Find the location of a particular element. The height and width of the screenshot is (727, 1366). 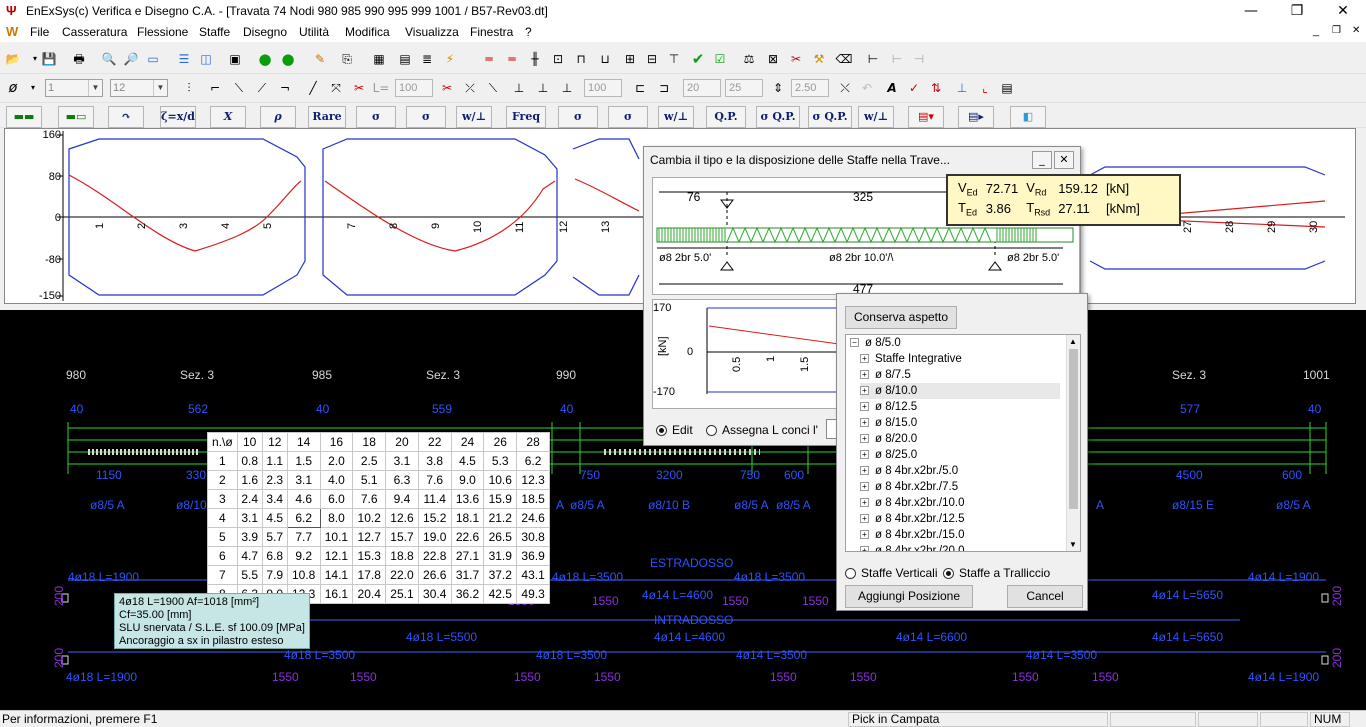

area-cell: 18.8 is located at coordinates (402, 556).